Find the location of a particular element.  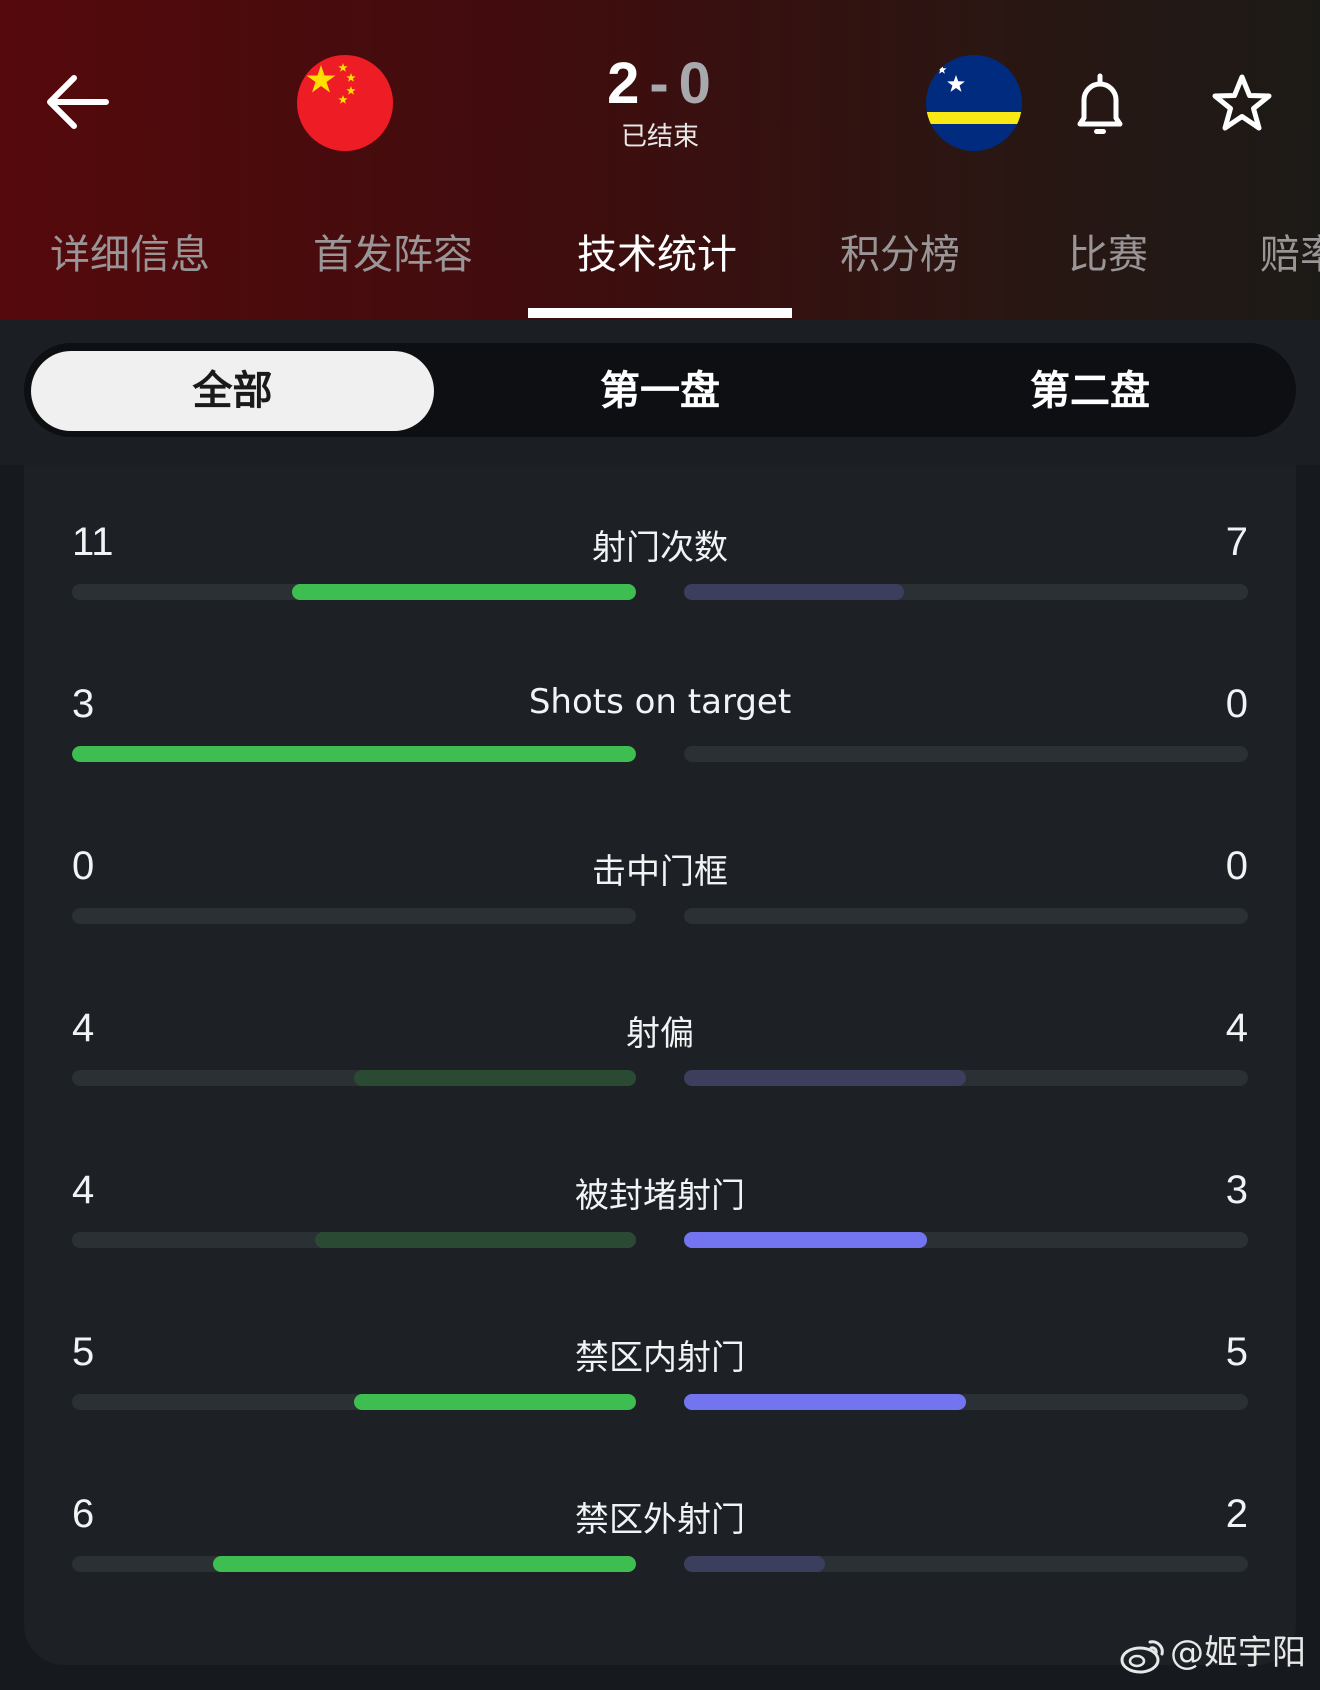

stat-row: 6 禁区外射门 2 is located at coordinates (660, 1567).